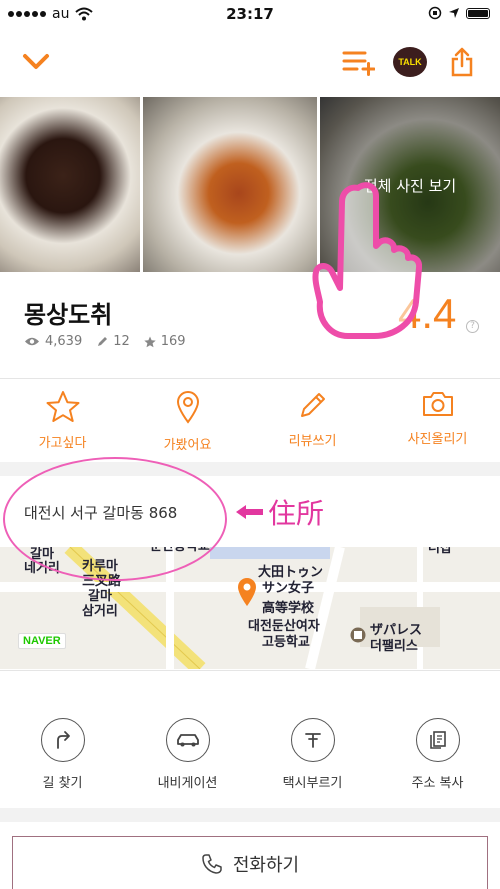 The image size is (500, 889). Describe the element at coordinates (247, 592) in the screenshot. I see `map-marker-icon` at that location.